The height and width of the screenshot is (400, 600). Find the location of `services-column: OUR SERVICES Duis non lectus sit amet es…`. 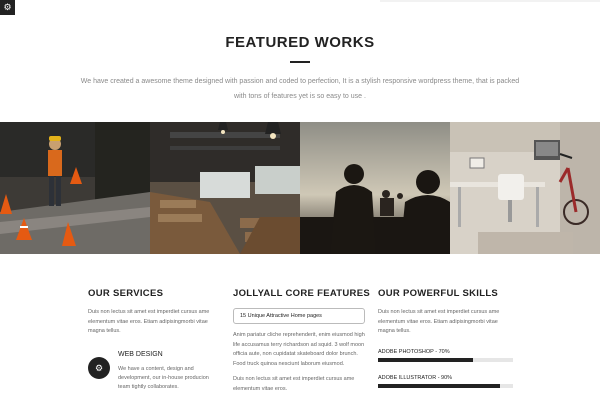

services-column: OUR SERVICES Duis non lectus sit amet es… is located at coordinates (149, 312).